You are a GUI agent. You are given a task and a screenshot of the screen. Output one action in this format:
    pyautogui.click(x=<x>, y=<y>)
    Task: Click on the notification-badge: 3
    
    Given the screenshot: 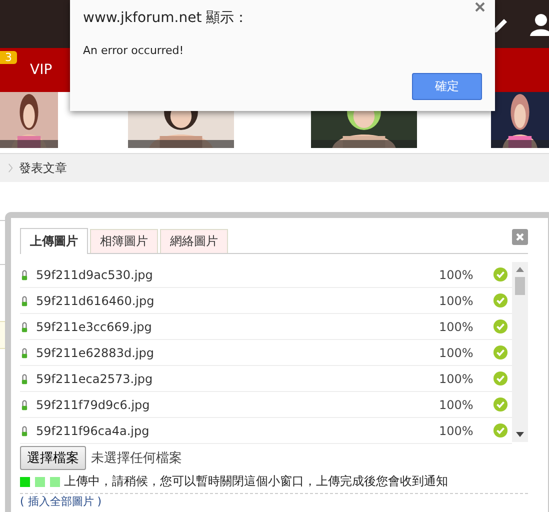 What is the action you would take?
    pyautogui.click(x=8, y=57)
    